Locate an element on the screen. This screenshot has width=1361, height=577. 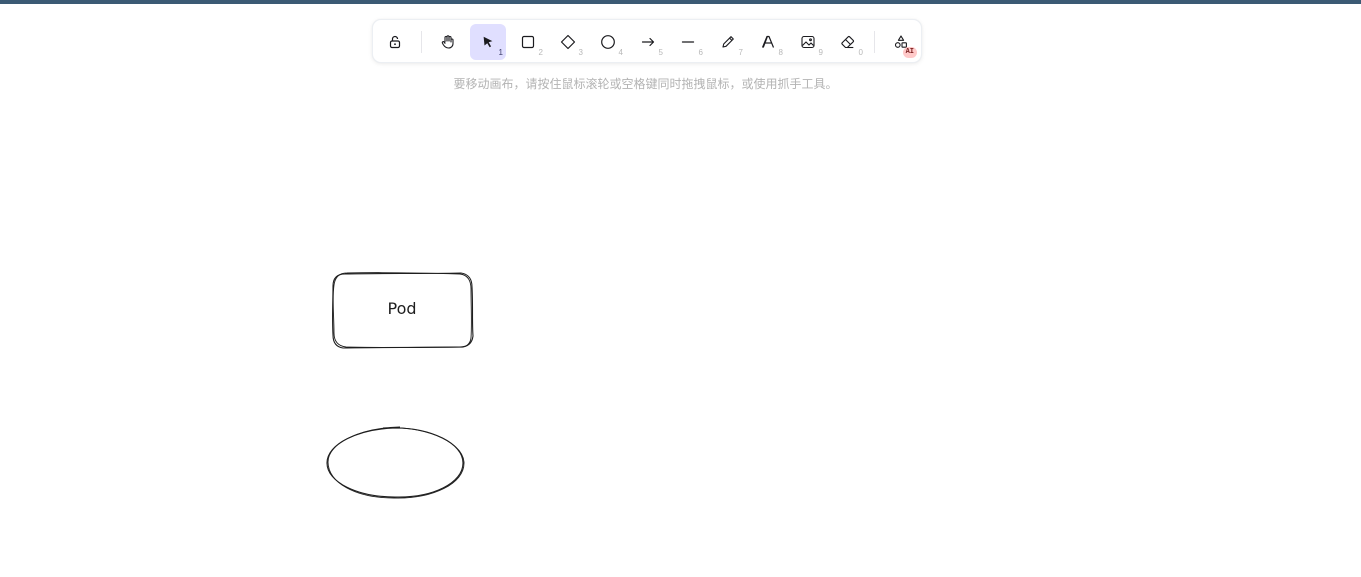
rectangle-label: Pod is located at coordinates (401, 308).